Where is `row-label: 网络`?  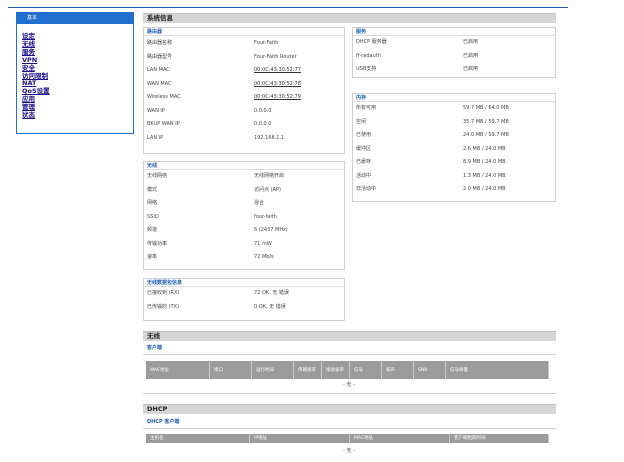 row-label: 网络 is located at coordinates (152, 203).